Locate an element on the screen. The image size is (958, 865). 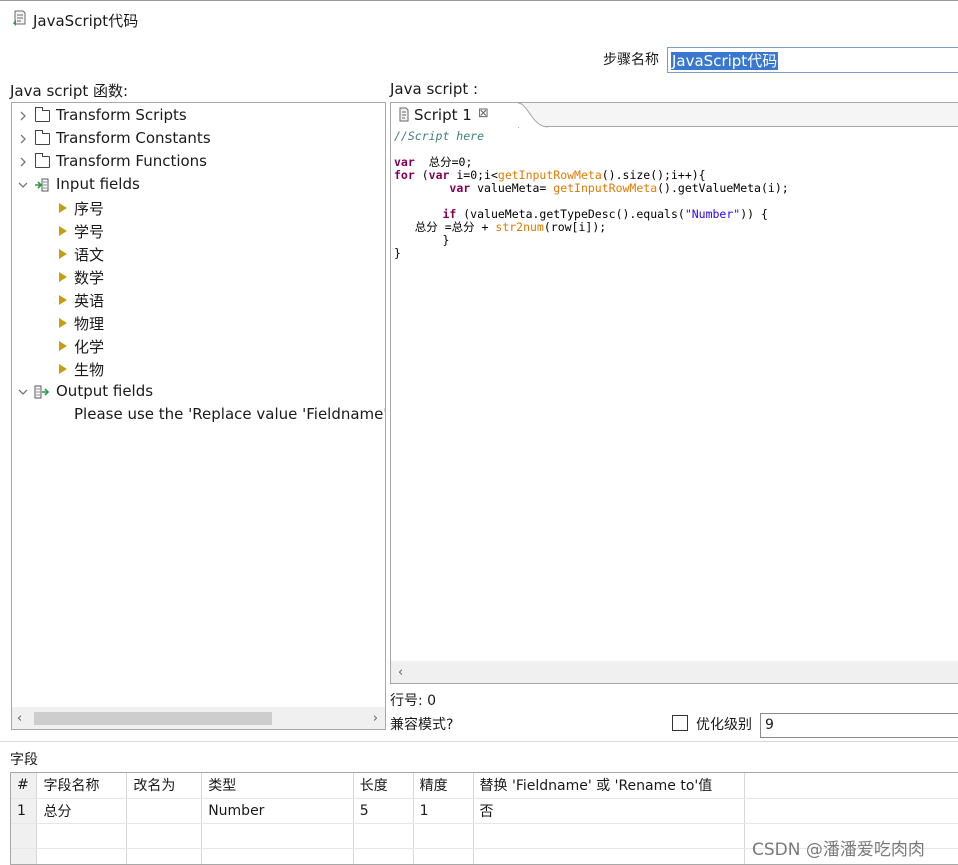
step-name-input: JavaScript代码 is located at coordinates (812, 60).